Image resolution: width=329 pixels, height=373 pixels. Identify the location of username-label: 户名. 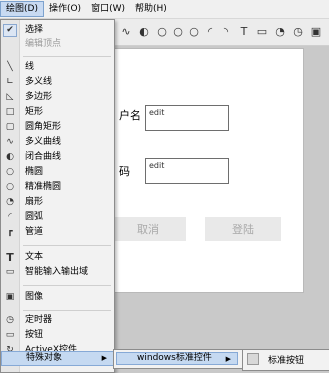
(130, 115).